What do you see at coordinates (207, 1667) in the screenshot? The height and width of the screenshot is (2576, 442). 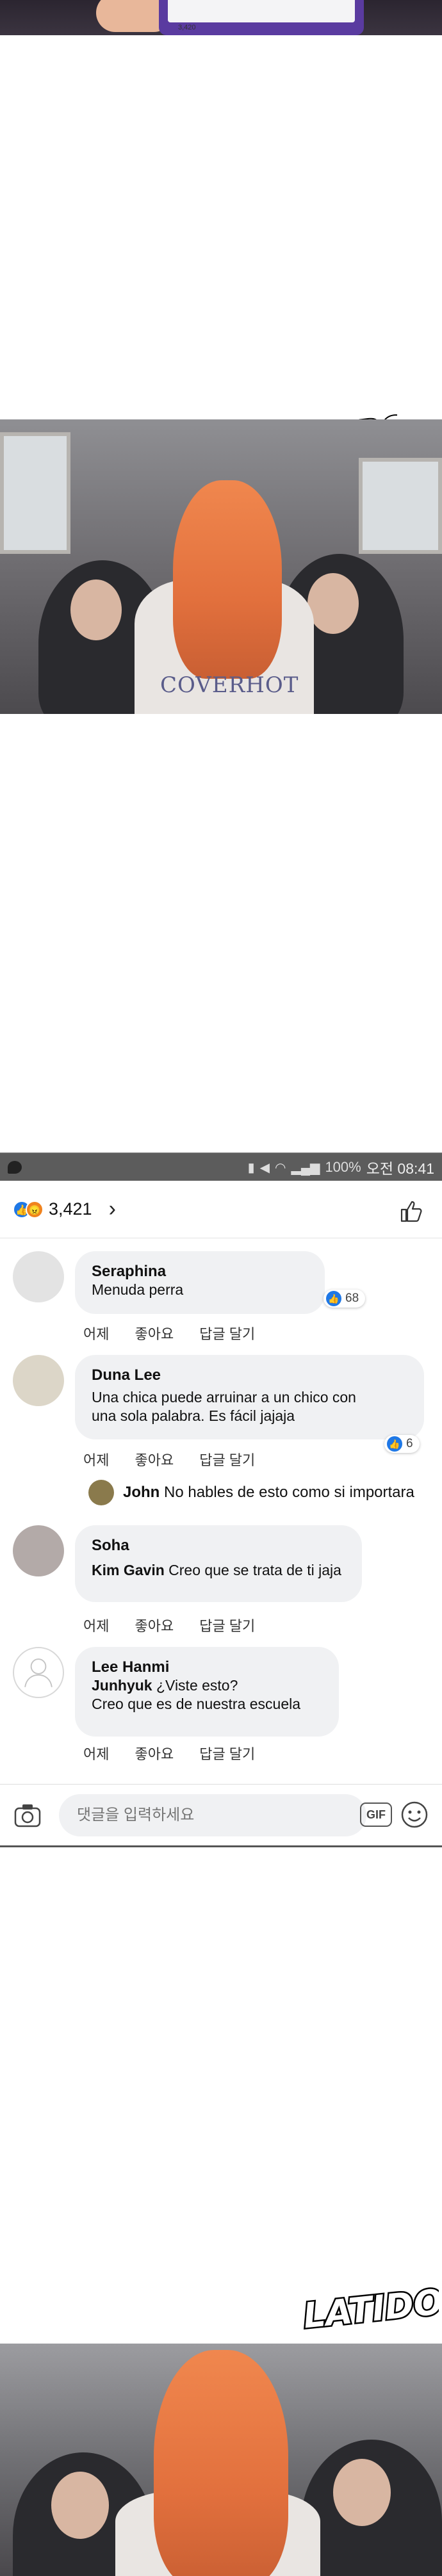 I see `comment-author: Lee Hanmi` at bounding box center [207, 1667].